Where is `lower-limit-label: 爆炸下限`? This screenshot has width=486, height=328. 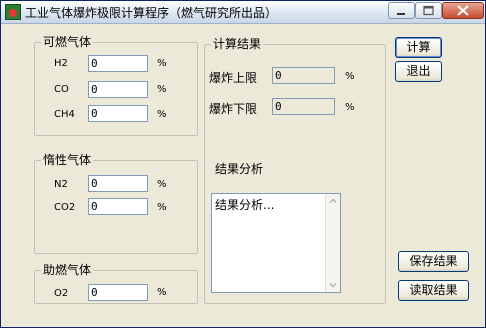
lower-limit-label: 爆炸下限 is located at coordinates (233, 109).